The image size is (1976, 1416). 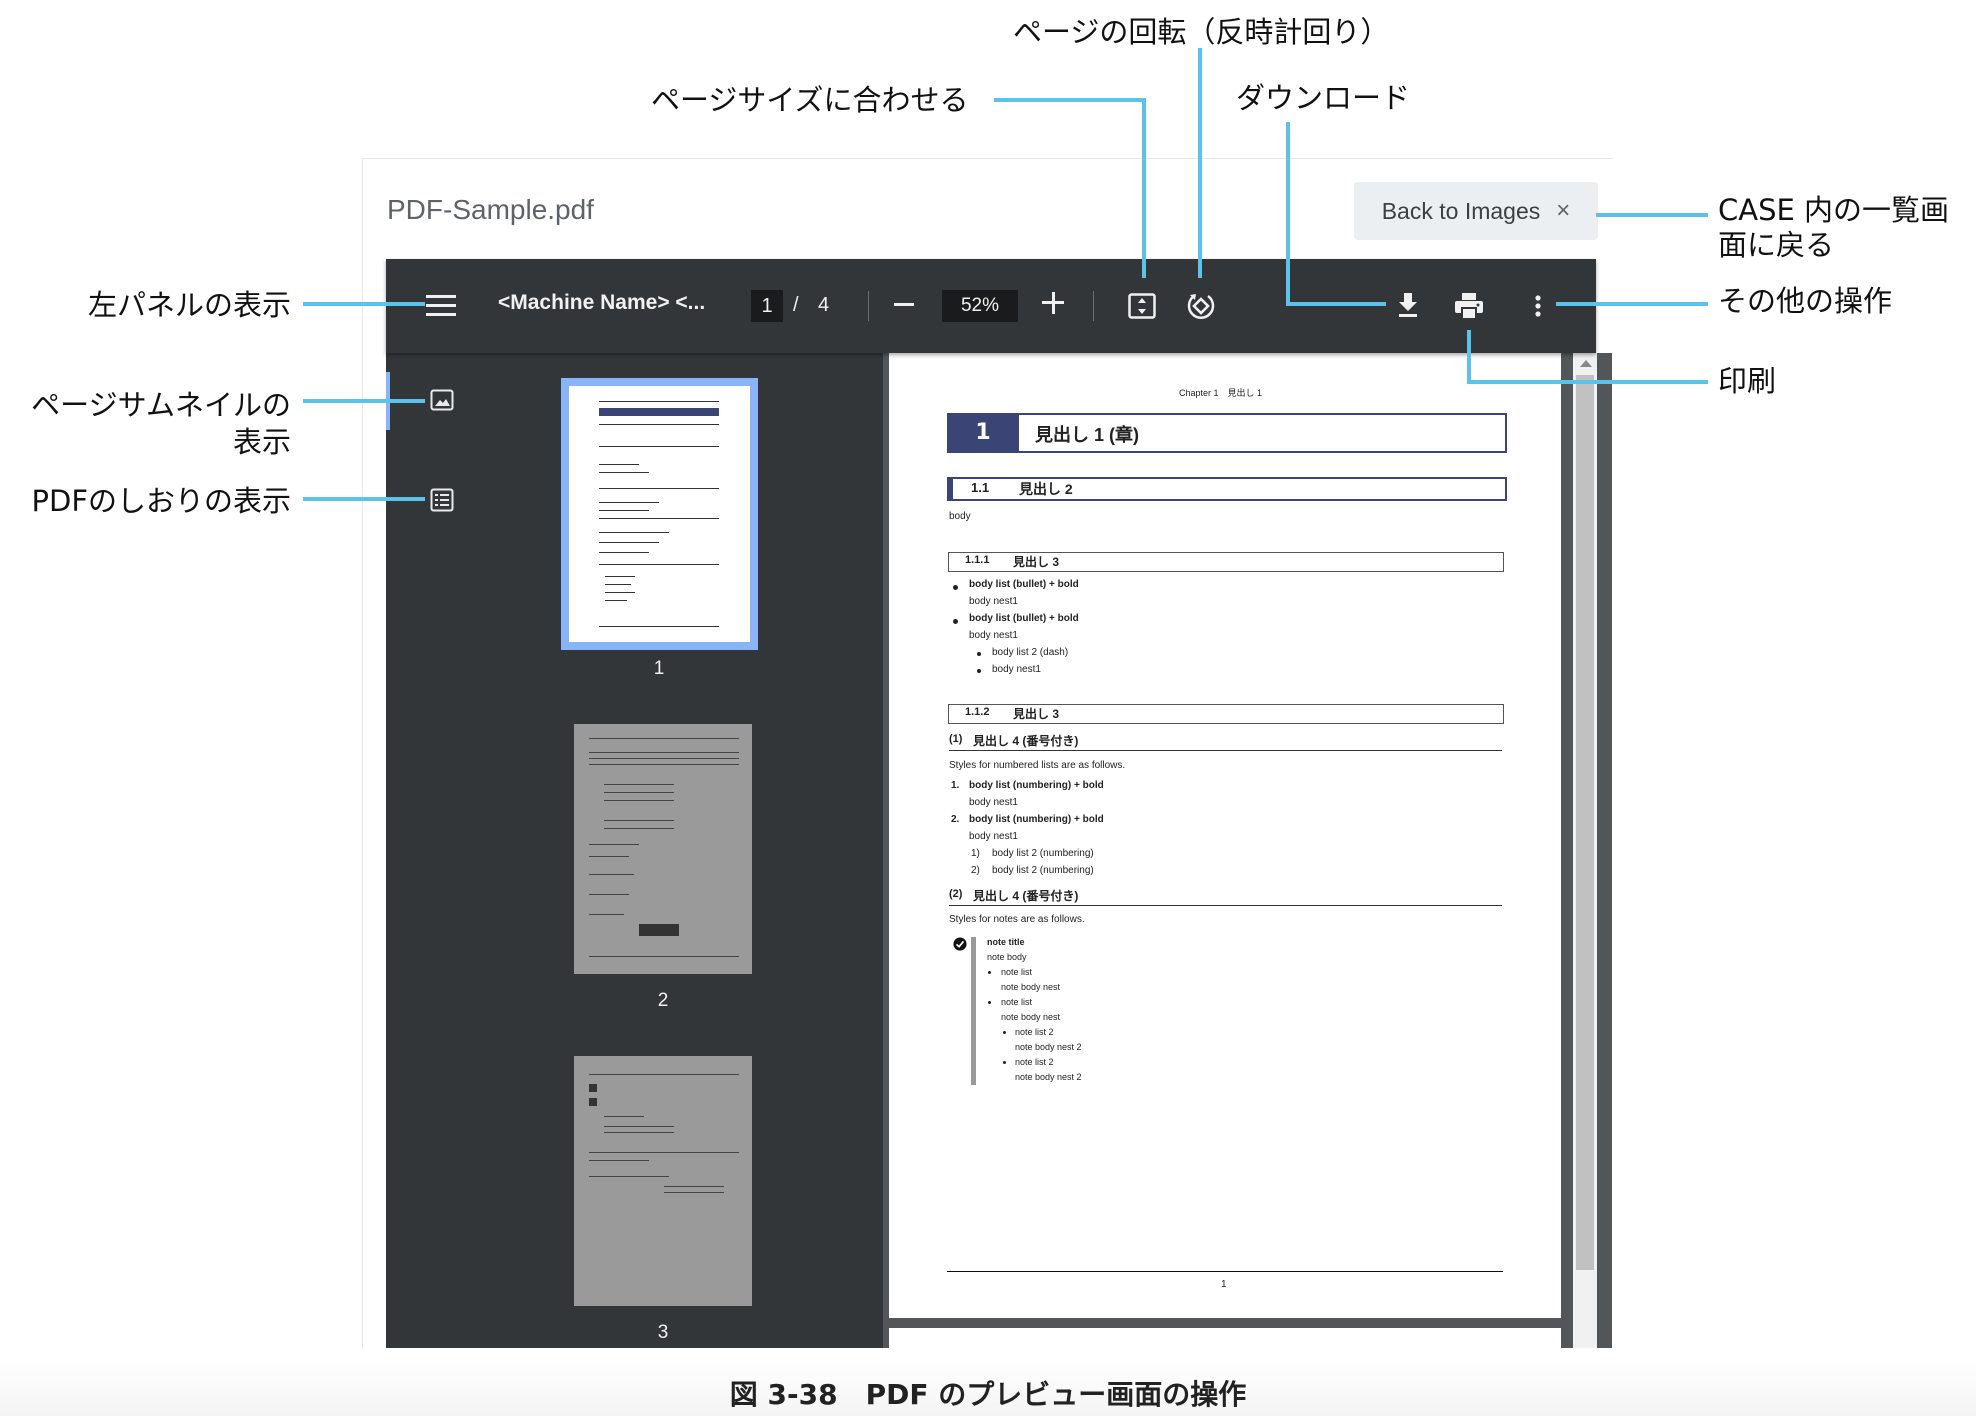 I want to click on more-vert-icon, so click(x=1538, y=306).